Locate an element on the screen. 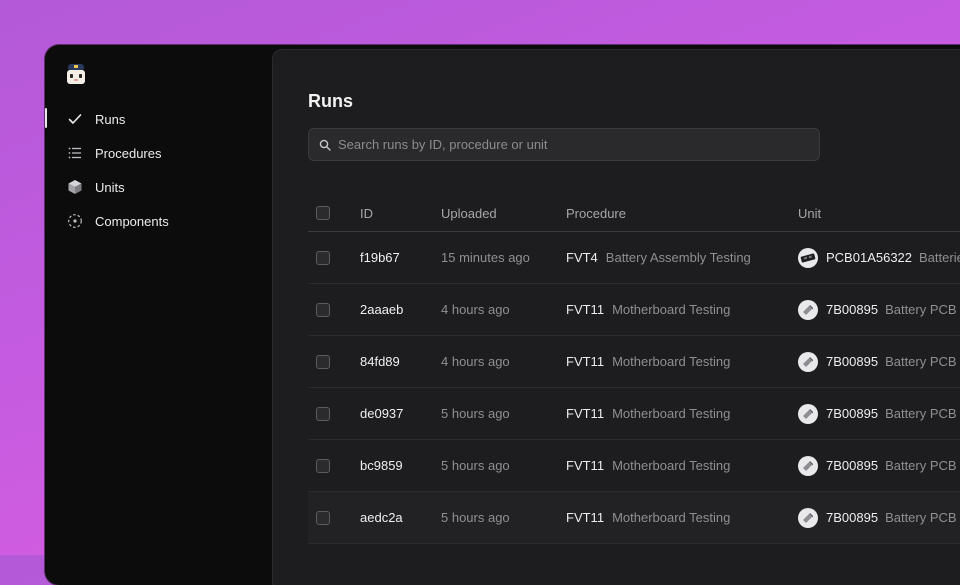  check-icon is located at coordinates (75, 119).